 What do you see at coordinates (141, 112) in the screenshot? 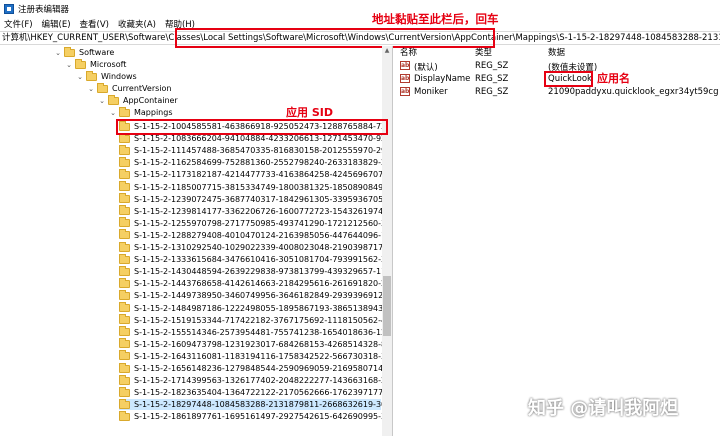
I see `tree-node-mappings: ⌄ Mappings` at bounding box center [141, 112].